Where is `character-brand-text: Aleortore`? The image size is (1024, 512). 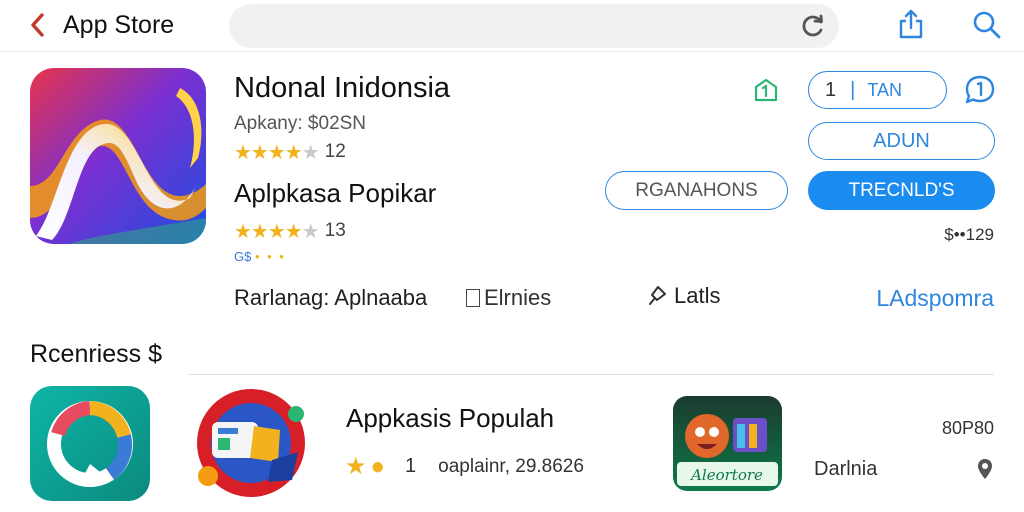 character-brand-text: Aleortore is located at coordinates (726, 475).